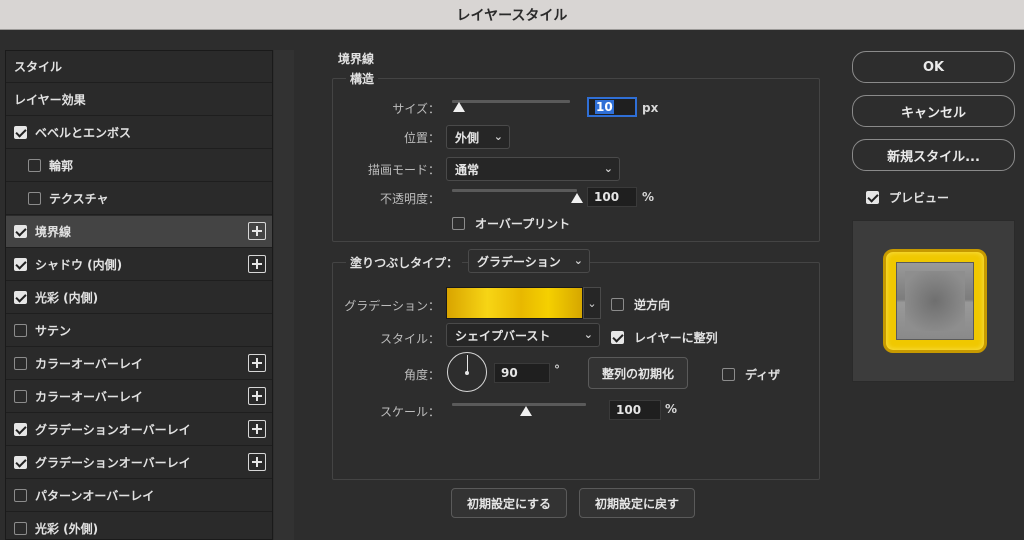  Describe the element at coordinates (467, 137) in the screenshot. I see `position-value: 外側` at that location.